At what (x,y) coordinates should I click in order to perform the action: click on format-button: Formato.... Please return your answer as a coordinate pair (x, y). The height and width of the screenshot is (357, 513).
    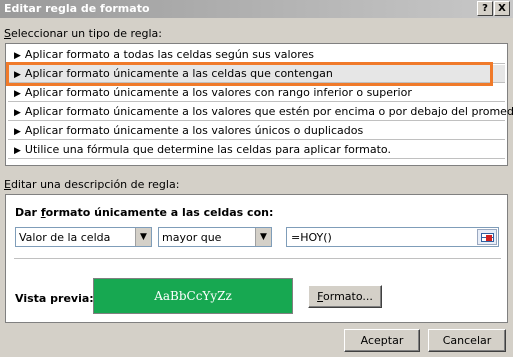
    Looking at the image, I should click on (345, 296).